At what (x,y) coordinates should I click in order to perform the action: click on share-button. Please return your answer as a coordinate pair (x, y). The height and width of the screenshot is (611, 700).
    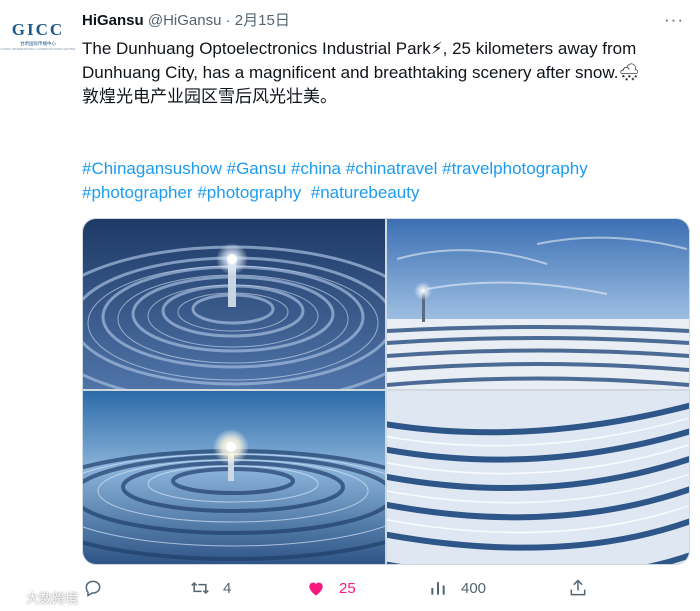
    Looking at the image, I should click on (578, 588).